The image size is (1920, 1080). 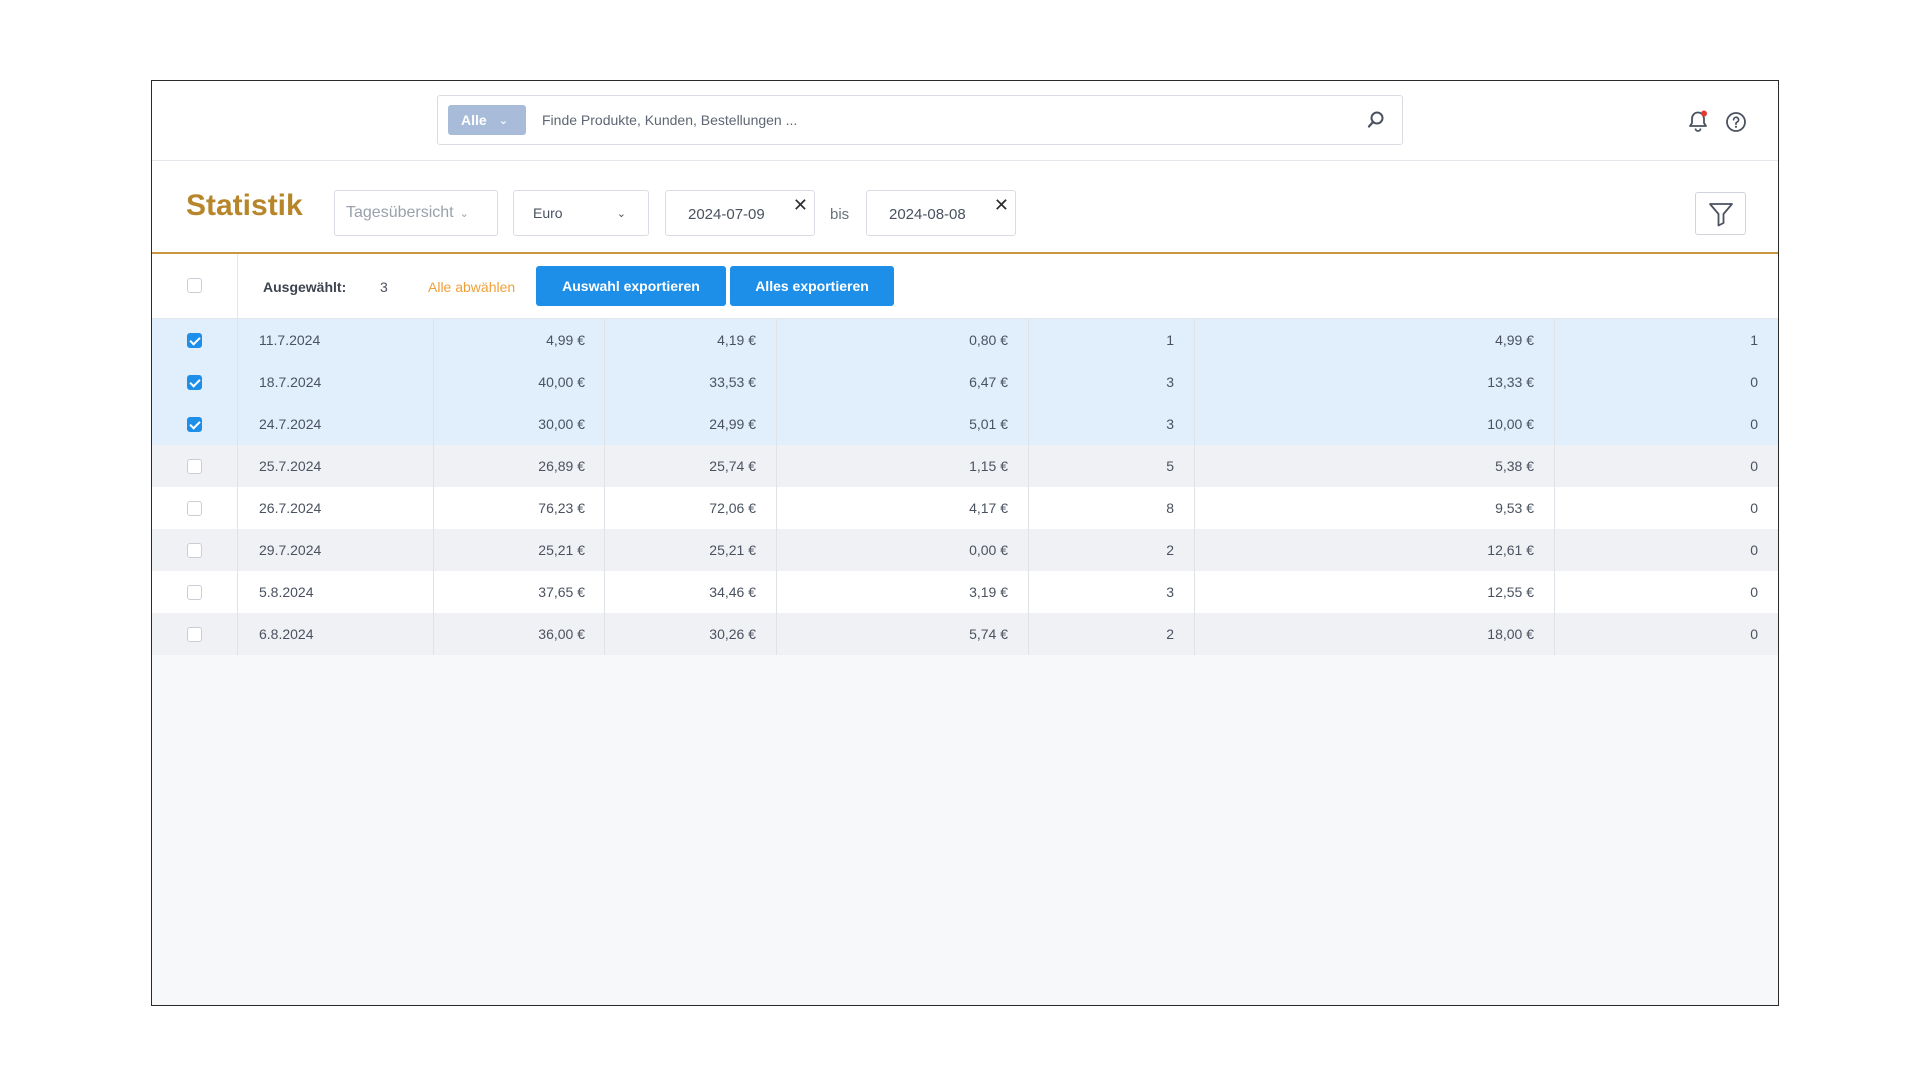 I want to click on cell-net: 24,99 €, so click(x=691, y=424).